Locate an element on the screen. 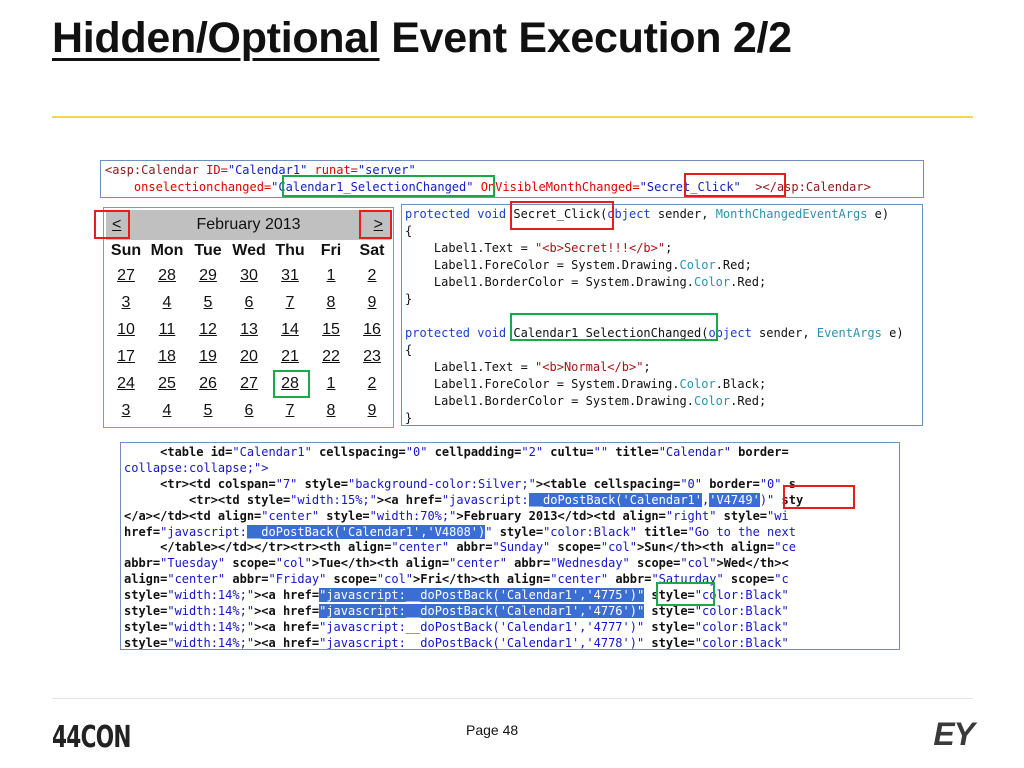  code-token: "width:14%;" is located at coordinates (211, 611).